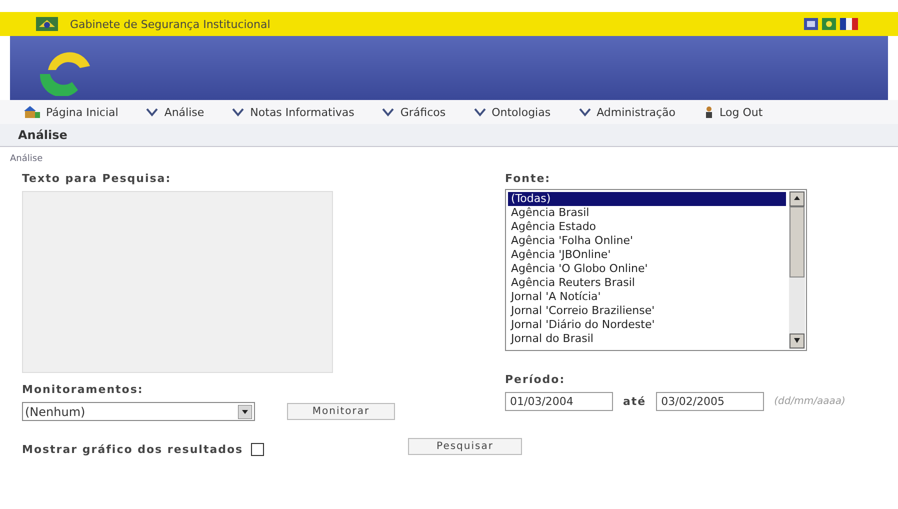 The width and height of the screenshot is (898, 509). I want to click on nav-link: Administração, so click(627, 112).